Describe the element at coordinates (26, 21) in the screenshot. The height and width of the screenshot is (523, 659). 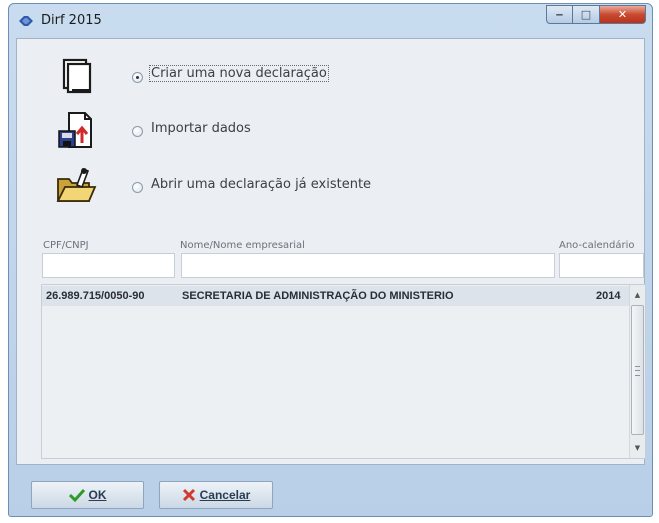
I see `app-diamond-icon` at that location.